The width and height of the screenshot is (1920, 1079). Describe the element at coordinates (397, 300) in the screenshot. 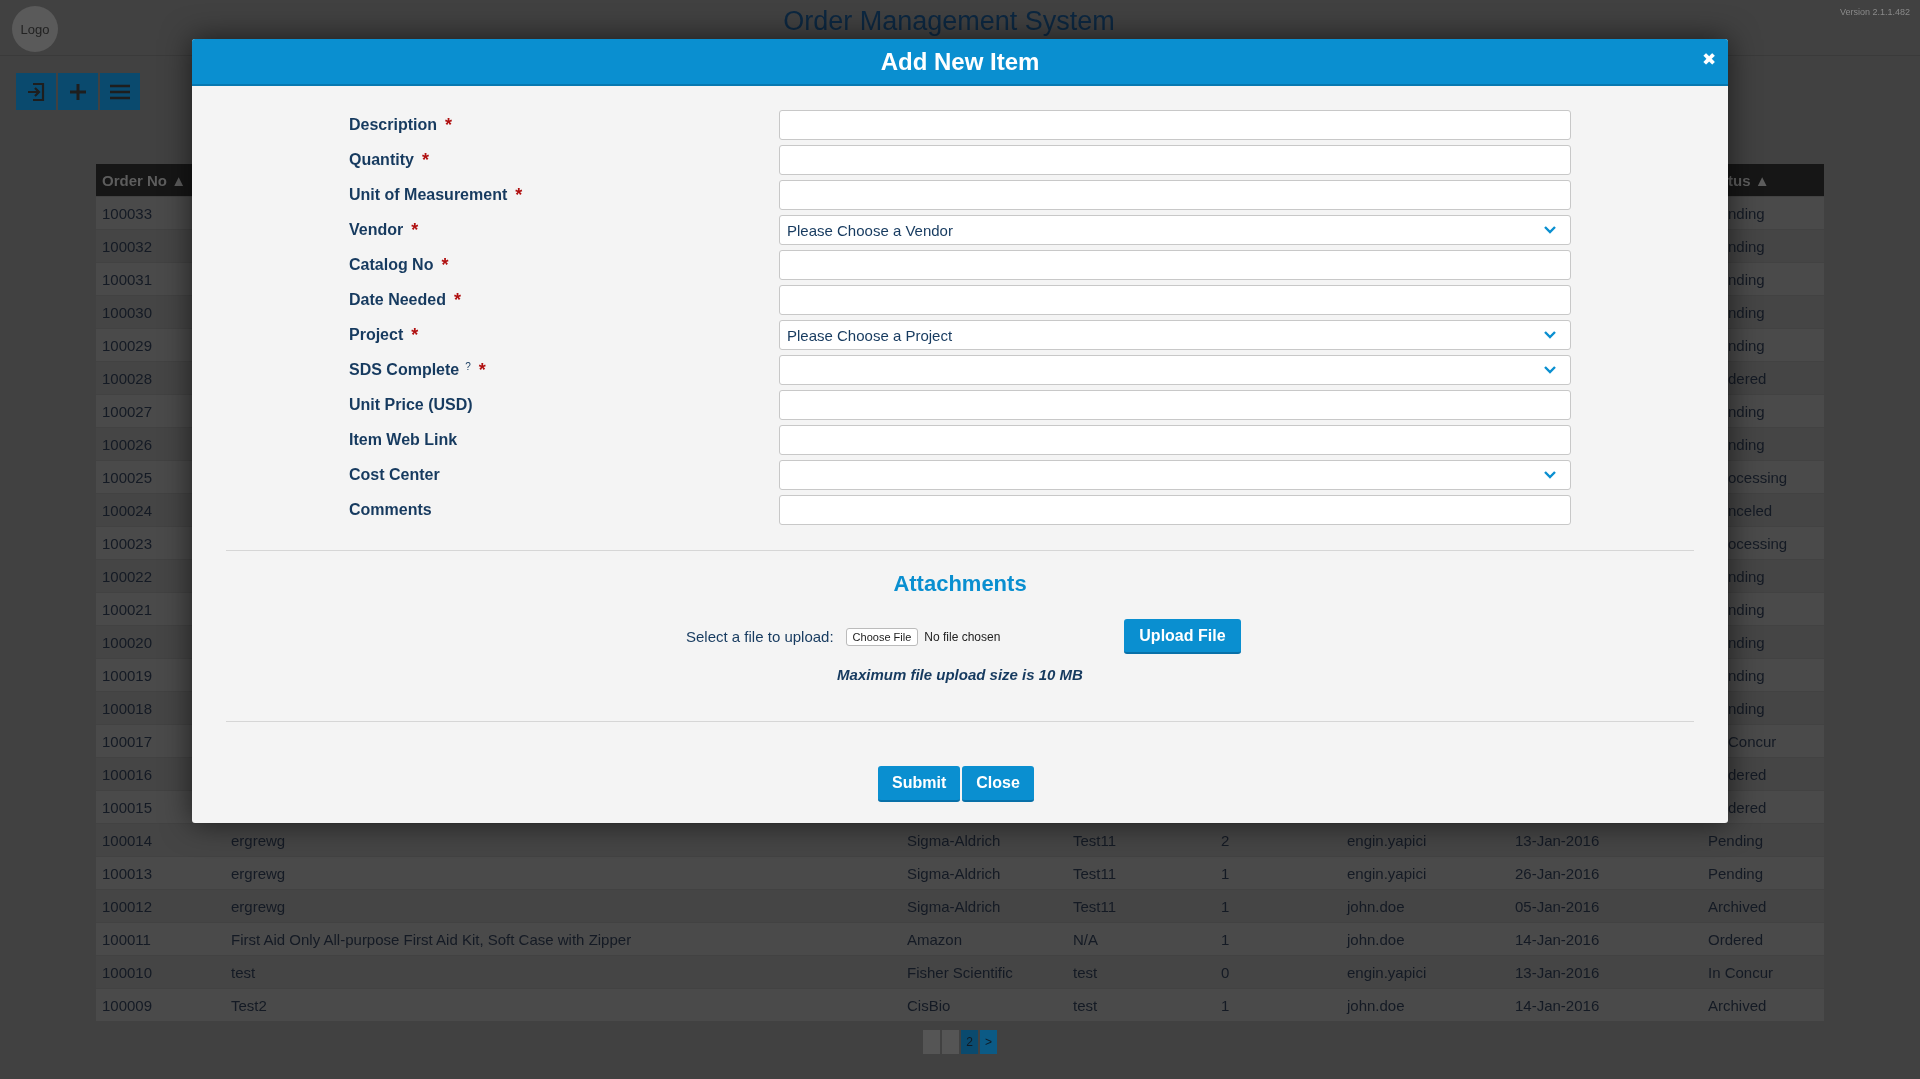

I see `field-label: Date Needed` at that location.